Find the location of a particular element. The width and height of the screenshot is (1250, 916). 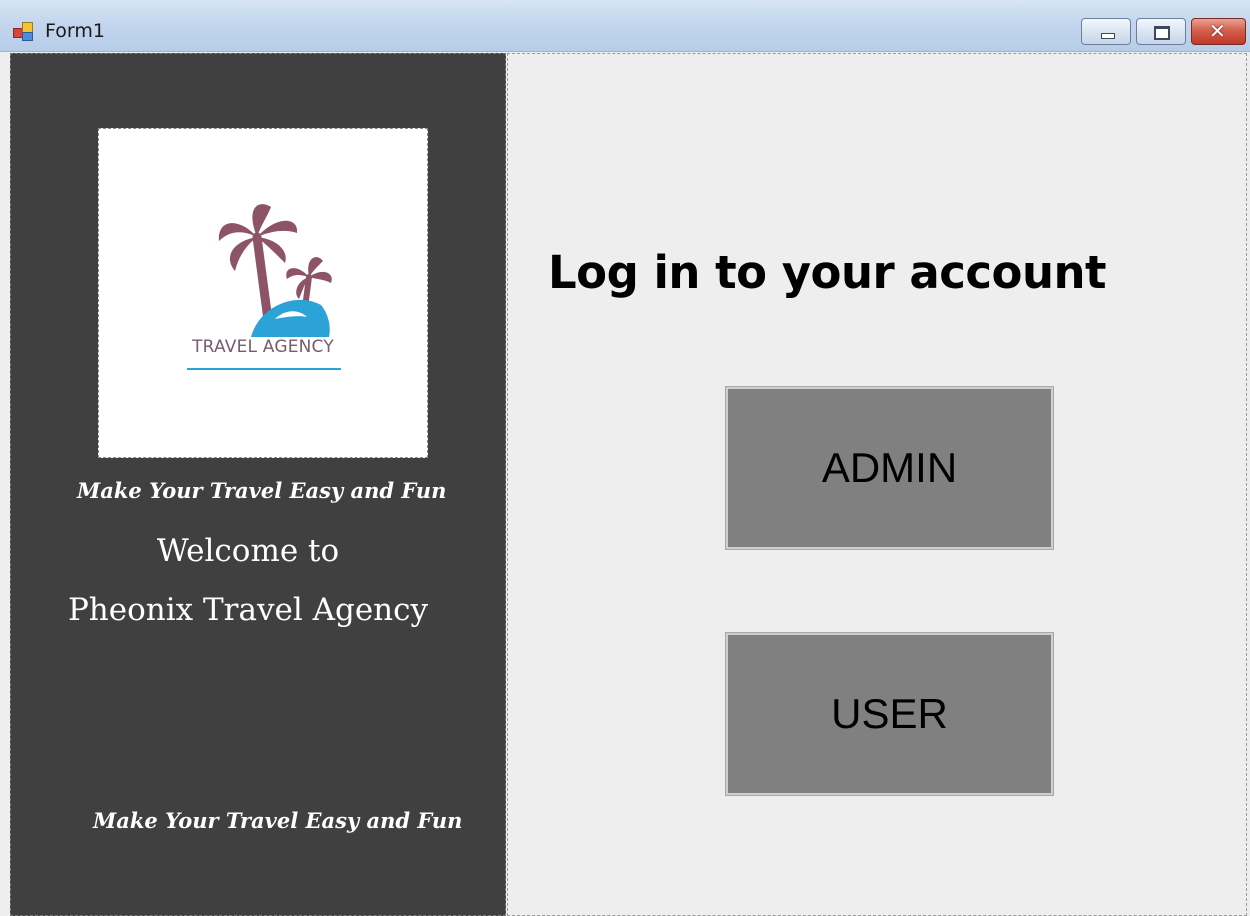

palm-tree-logo-icon is located at coordinates (264, 287).